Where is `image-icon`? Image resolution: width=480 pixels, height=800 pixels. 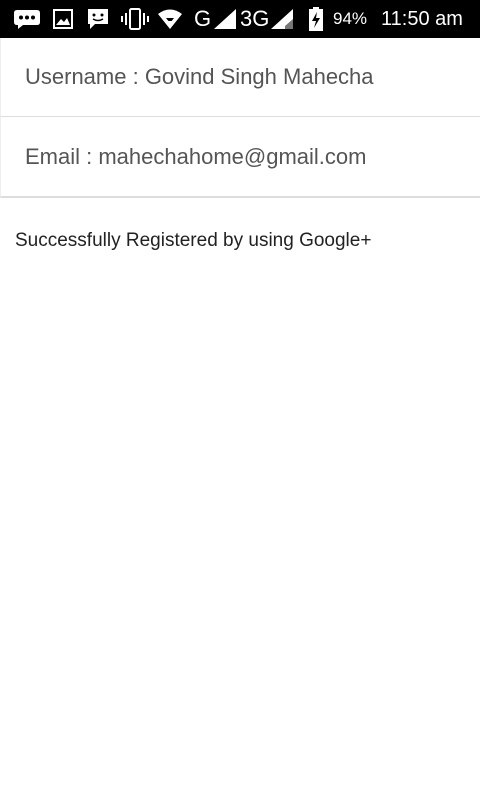
image-icon is located at coordinates (63, 19).